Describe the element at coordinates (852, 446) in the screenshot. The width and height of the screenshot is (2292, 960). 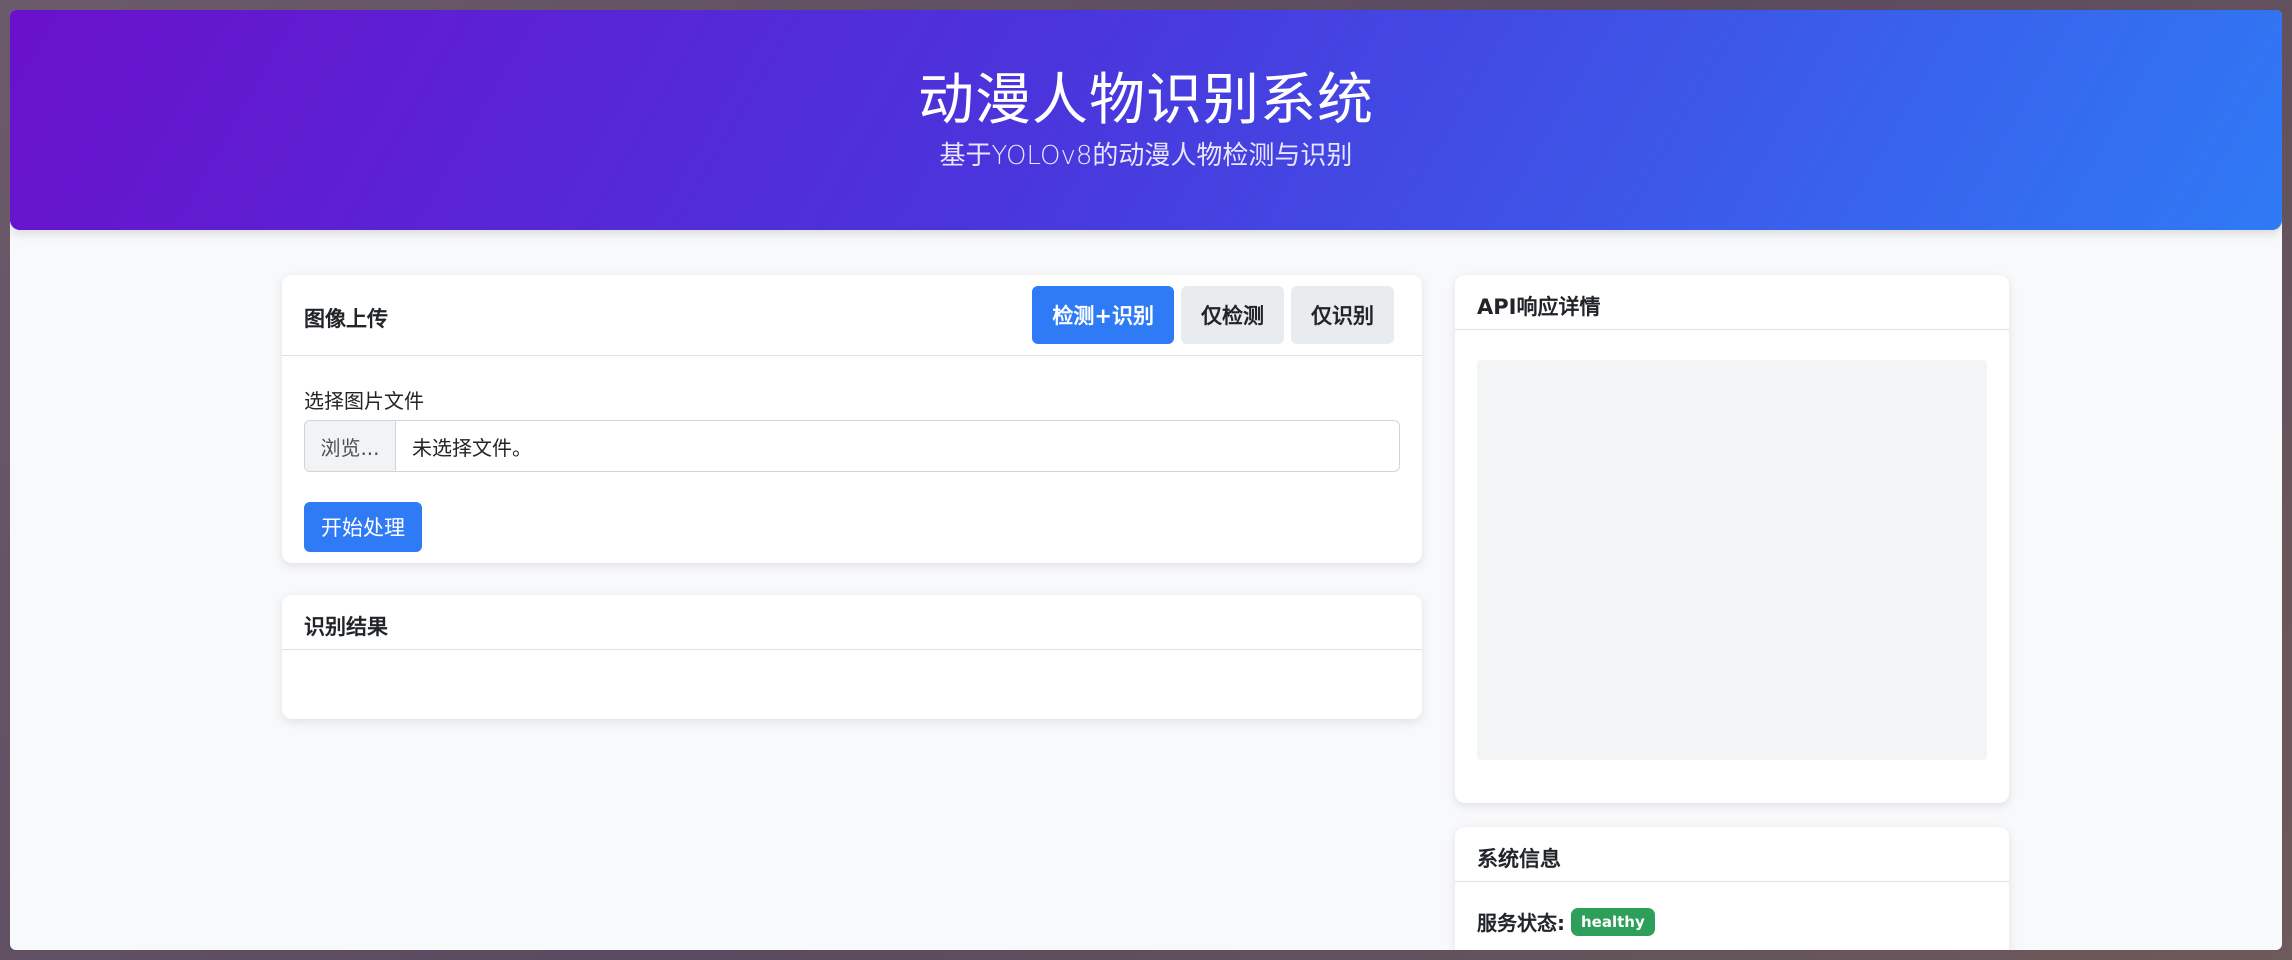
I see `file-input: 浏览... 未选择文件。` at that location.